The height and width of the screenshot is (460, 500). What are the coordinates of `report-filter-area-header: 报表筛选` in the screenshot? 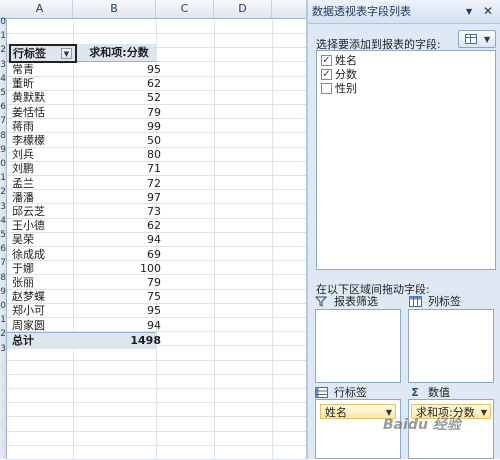 It's located at (357, 302).